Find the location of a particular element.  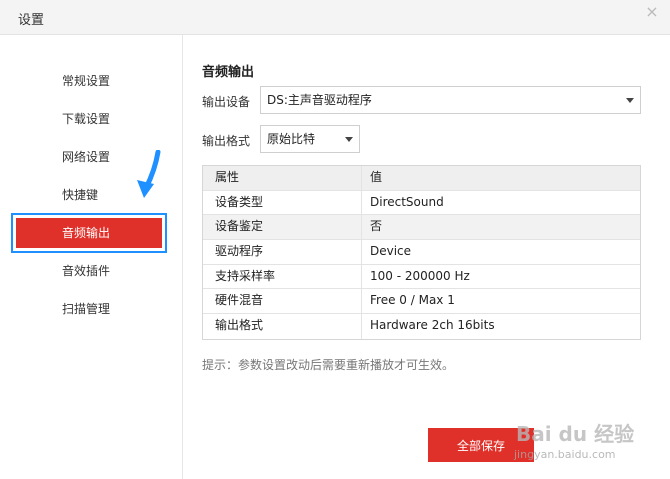

table-row: 设备类型 DirectSound is located at coordinates (421, 203).